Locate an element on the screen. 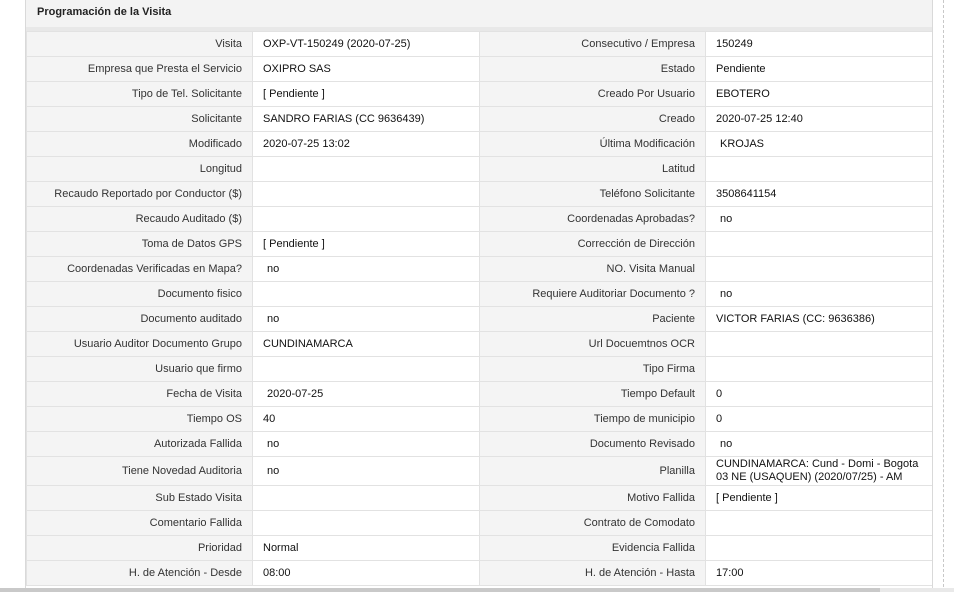  field-label: Paciente is located at coordinates (592, 319).